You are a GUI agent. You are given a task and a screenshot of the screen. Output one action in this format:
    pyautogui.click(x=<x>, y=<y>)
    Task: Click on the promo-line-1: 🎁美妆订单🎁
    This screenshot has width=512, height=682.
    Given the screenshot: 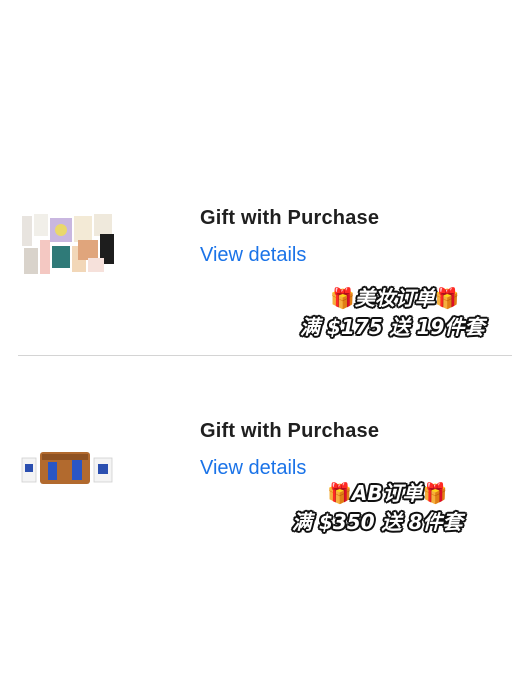 What is the action you would take?
    pyautogui.click(x=395, y=296)
    